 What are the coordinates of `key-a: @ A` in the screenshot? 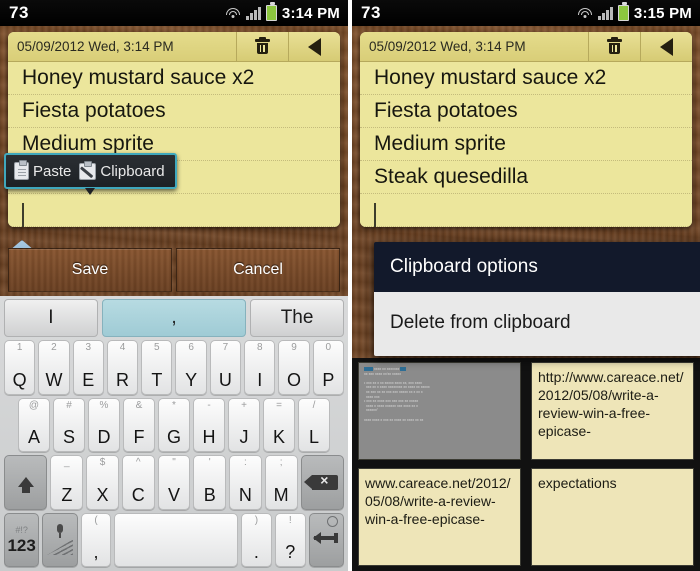 It's located at (34, 424).